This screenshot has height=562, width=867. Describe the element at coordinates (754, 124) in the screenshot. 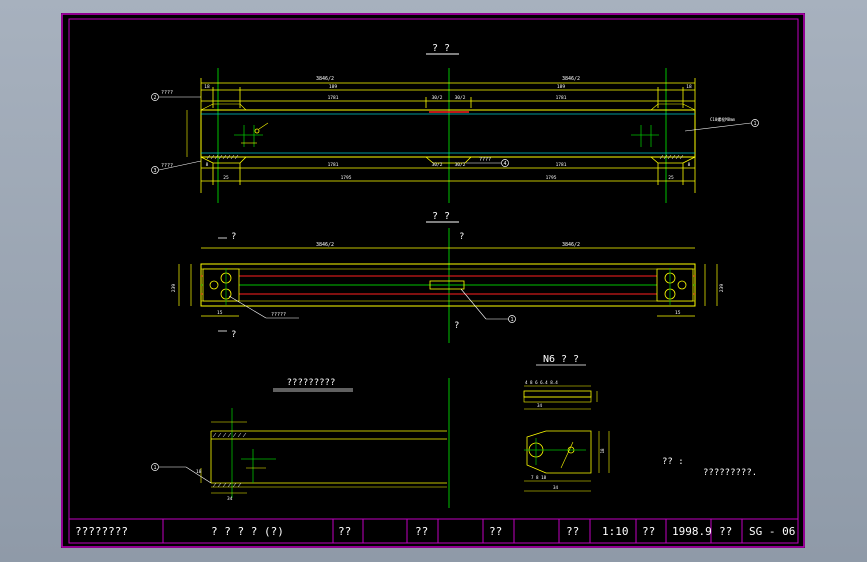

I see `callout-1-front: 1` at that location.